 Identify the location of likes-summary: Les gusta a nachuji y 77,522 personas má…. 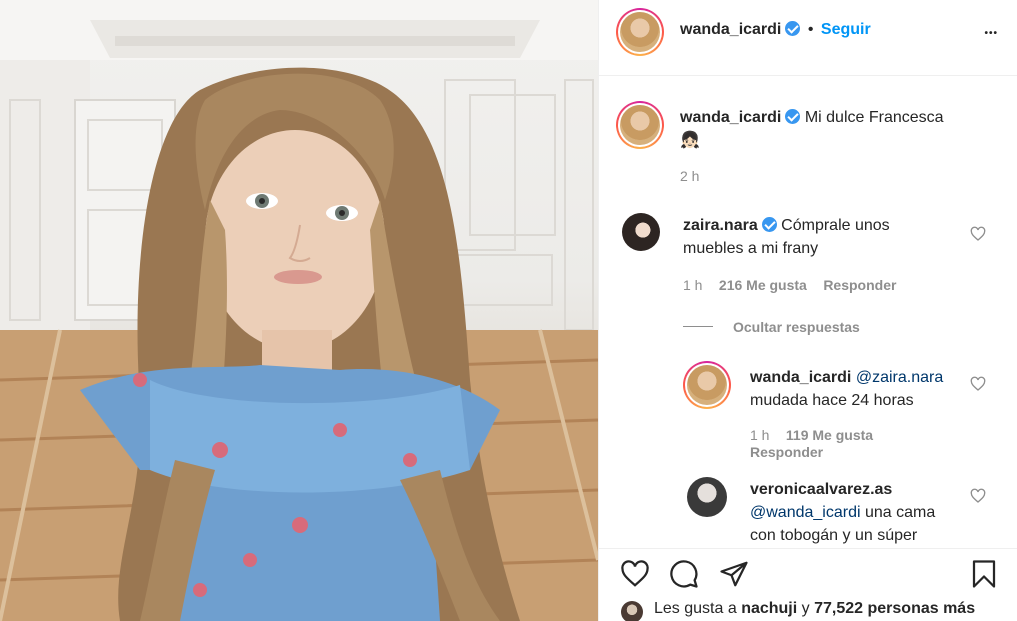
(798, 610).